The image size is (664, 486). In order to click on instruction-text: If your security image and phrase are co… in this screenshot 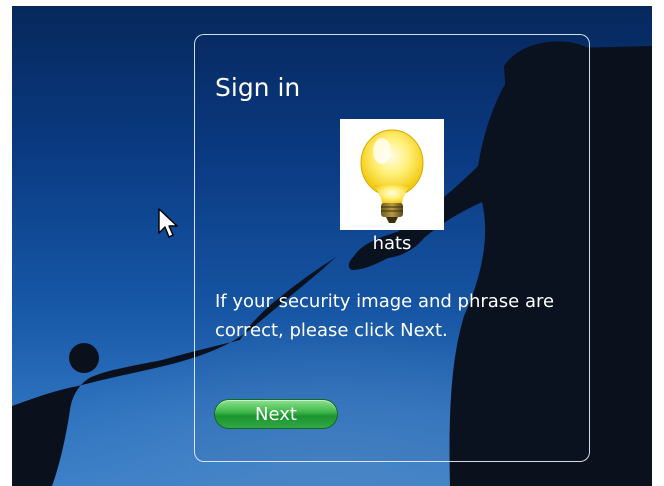, I will do `click(385, 316)`.